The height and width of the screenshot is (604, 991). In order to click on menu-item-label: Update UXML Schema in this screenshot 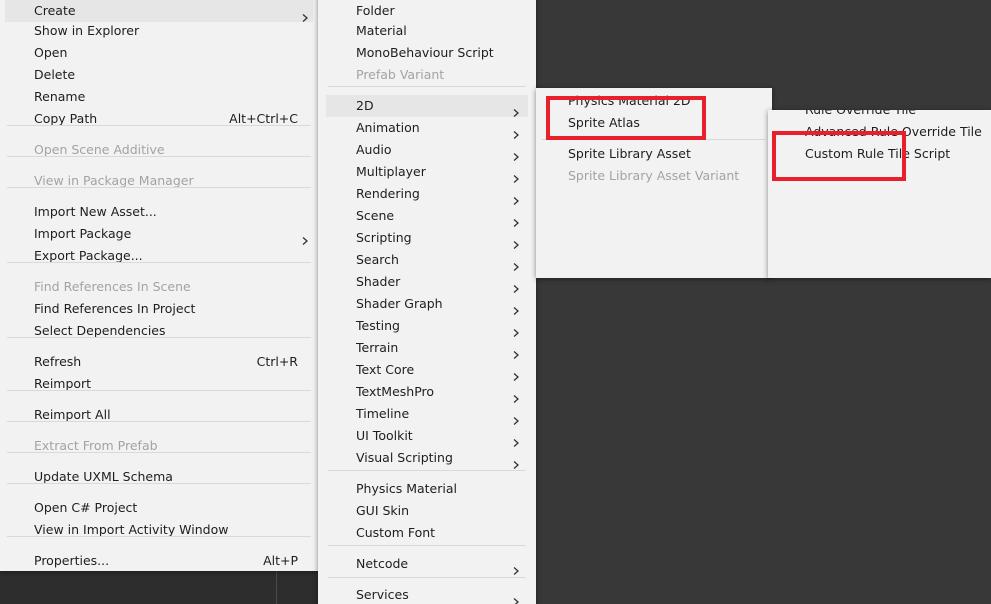, I will do `click(103, 476)`.